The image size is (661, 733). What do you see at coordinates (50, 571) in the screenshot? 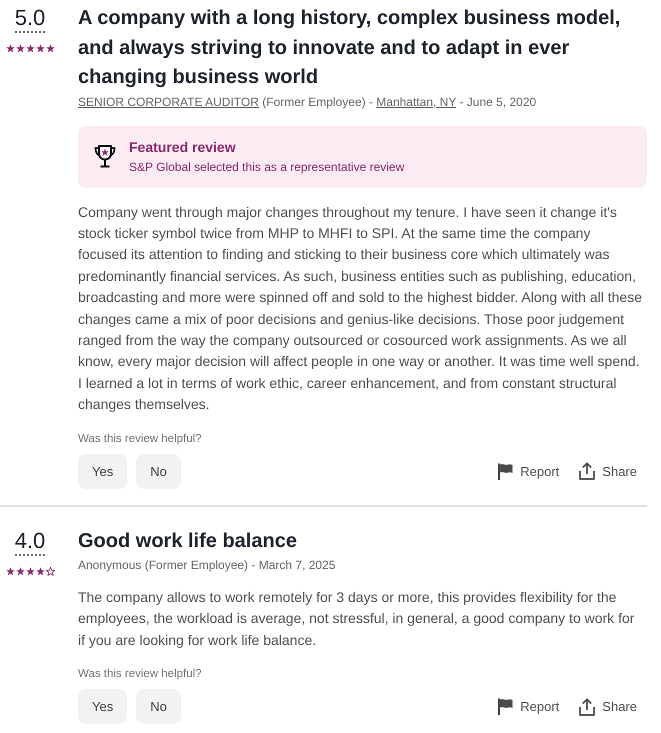
I see `empty-star-icon` at bounding box center [50, 571].